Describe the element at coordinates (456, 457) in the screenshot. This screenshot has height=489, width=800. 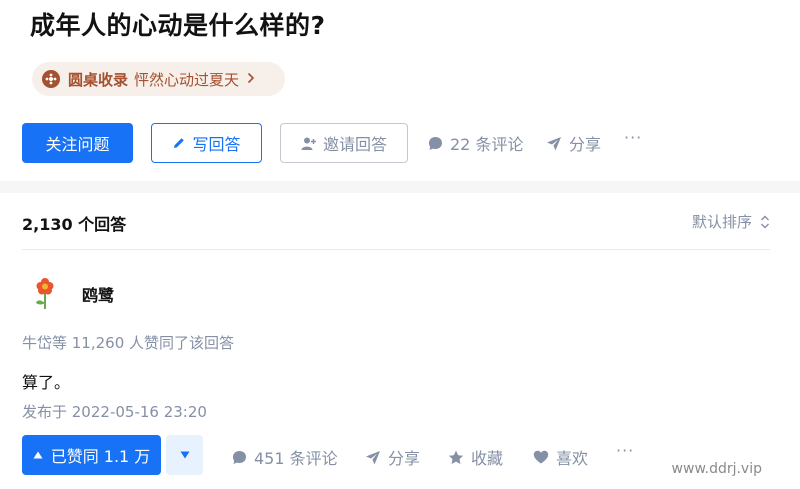
I see `star-icon` at that location.